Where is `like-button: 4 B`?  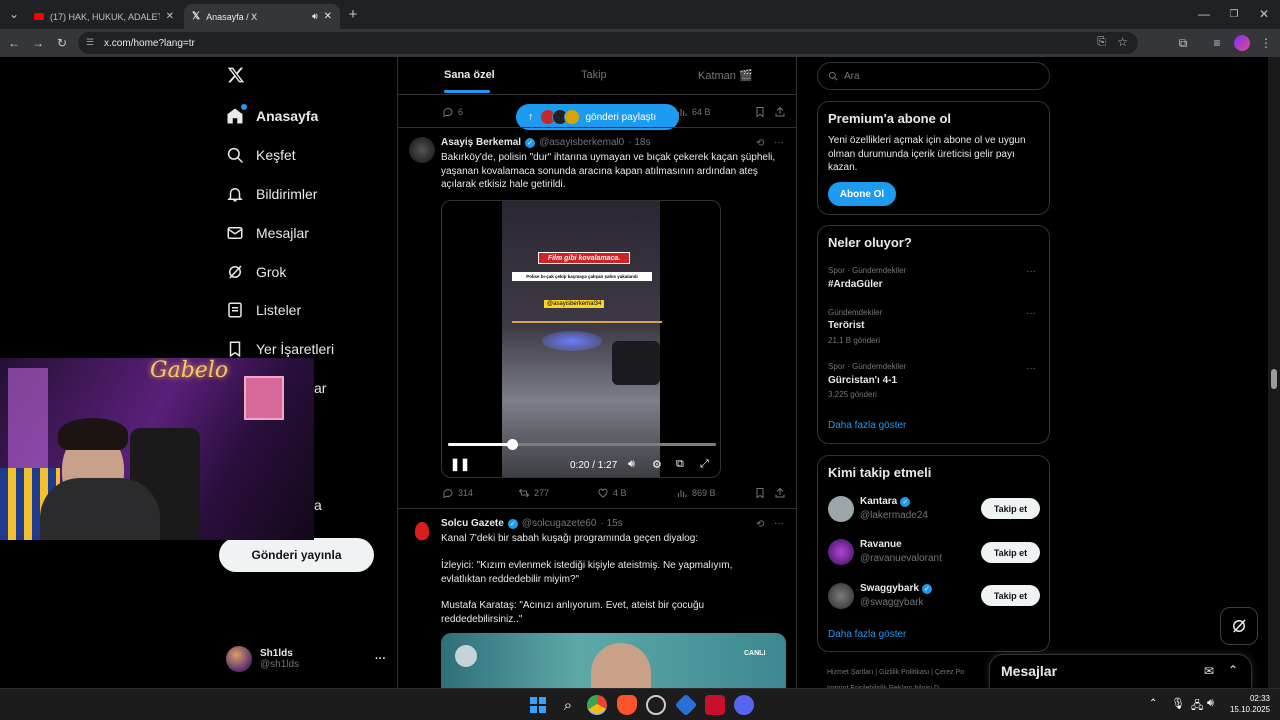 like-button: 4 B is located at coordinates (612, 493).